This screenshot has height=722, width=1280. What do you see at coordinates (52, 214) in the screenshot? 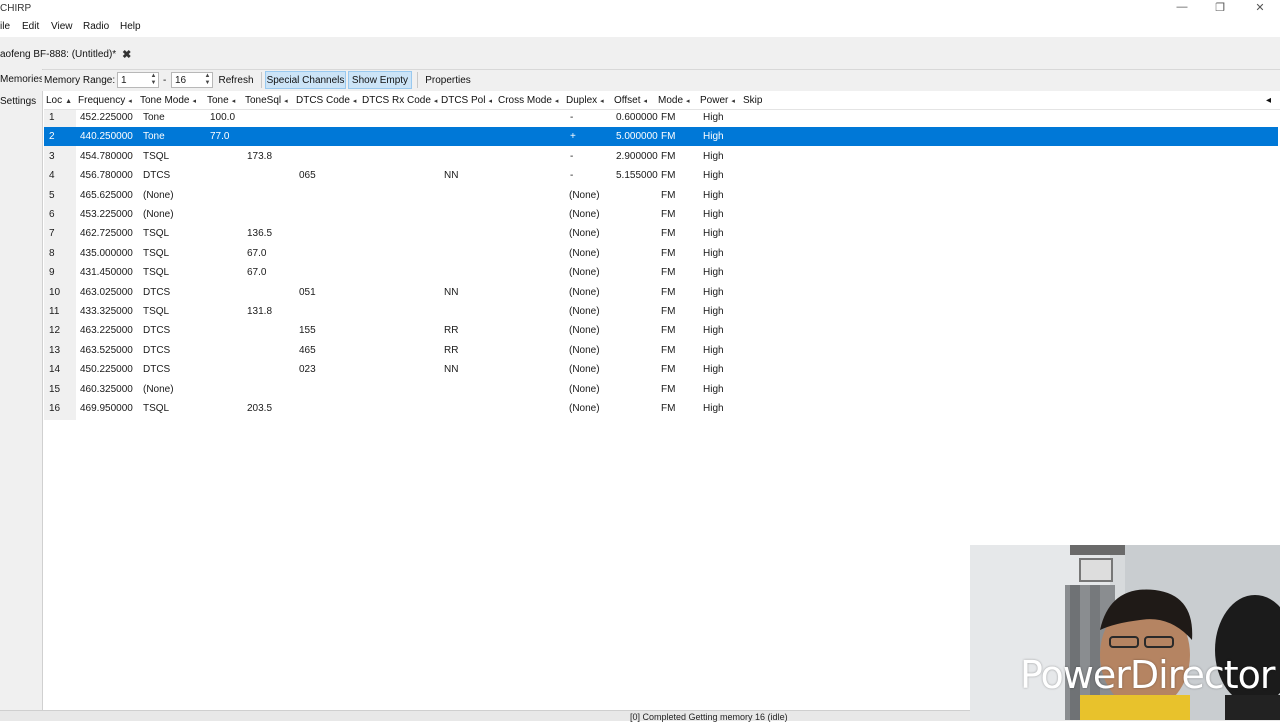
I see `cell-loc: 6` at bounding box center [52, 214].